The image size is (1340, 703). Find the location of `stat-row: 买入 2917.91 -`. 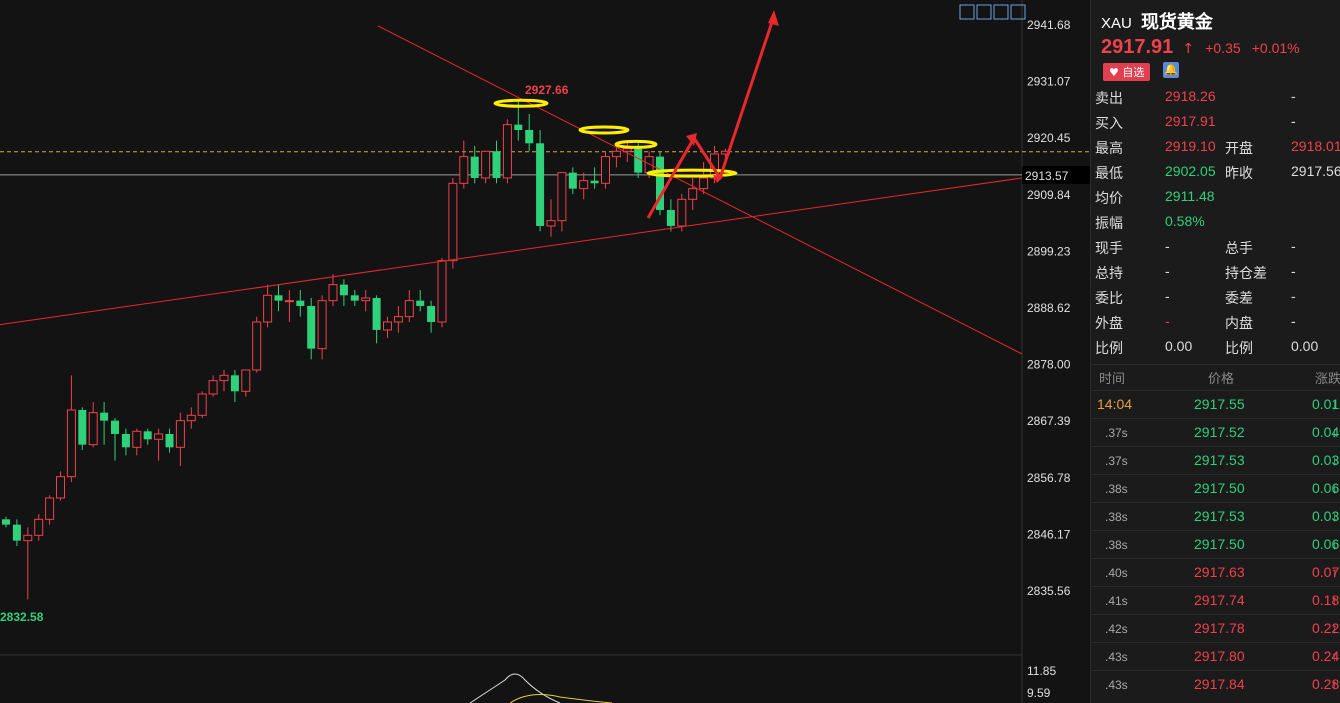

stat-row: 买入 2917.91 - is located at coordinates (1215, 125).